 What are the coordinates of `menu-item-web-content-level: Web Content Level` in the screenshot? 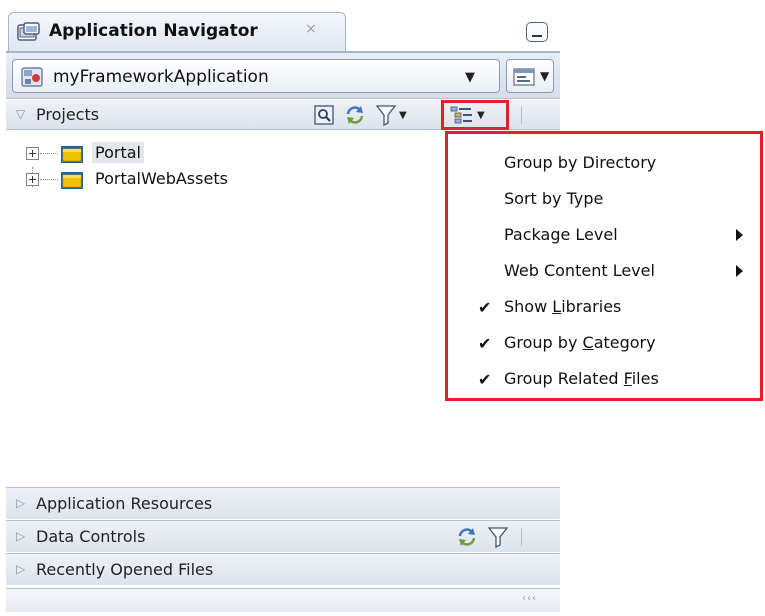 It's located at (604, 273).